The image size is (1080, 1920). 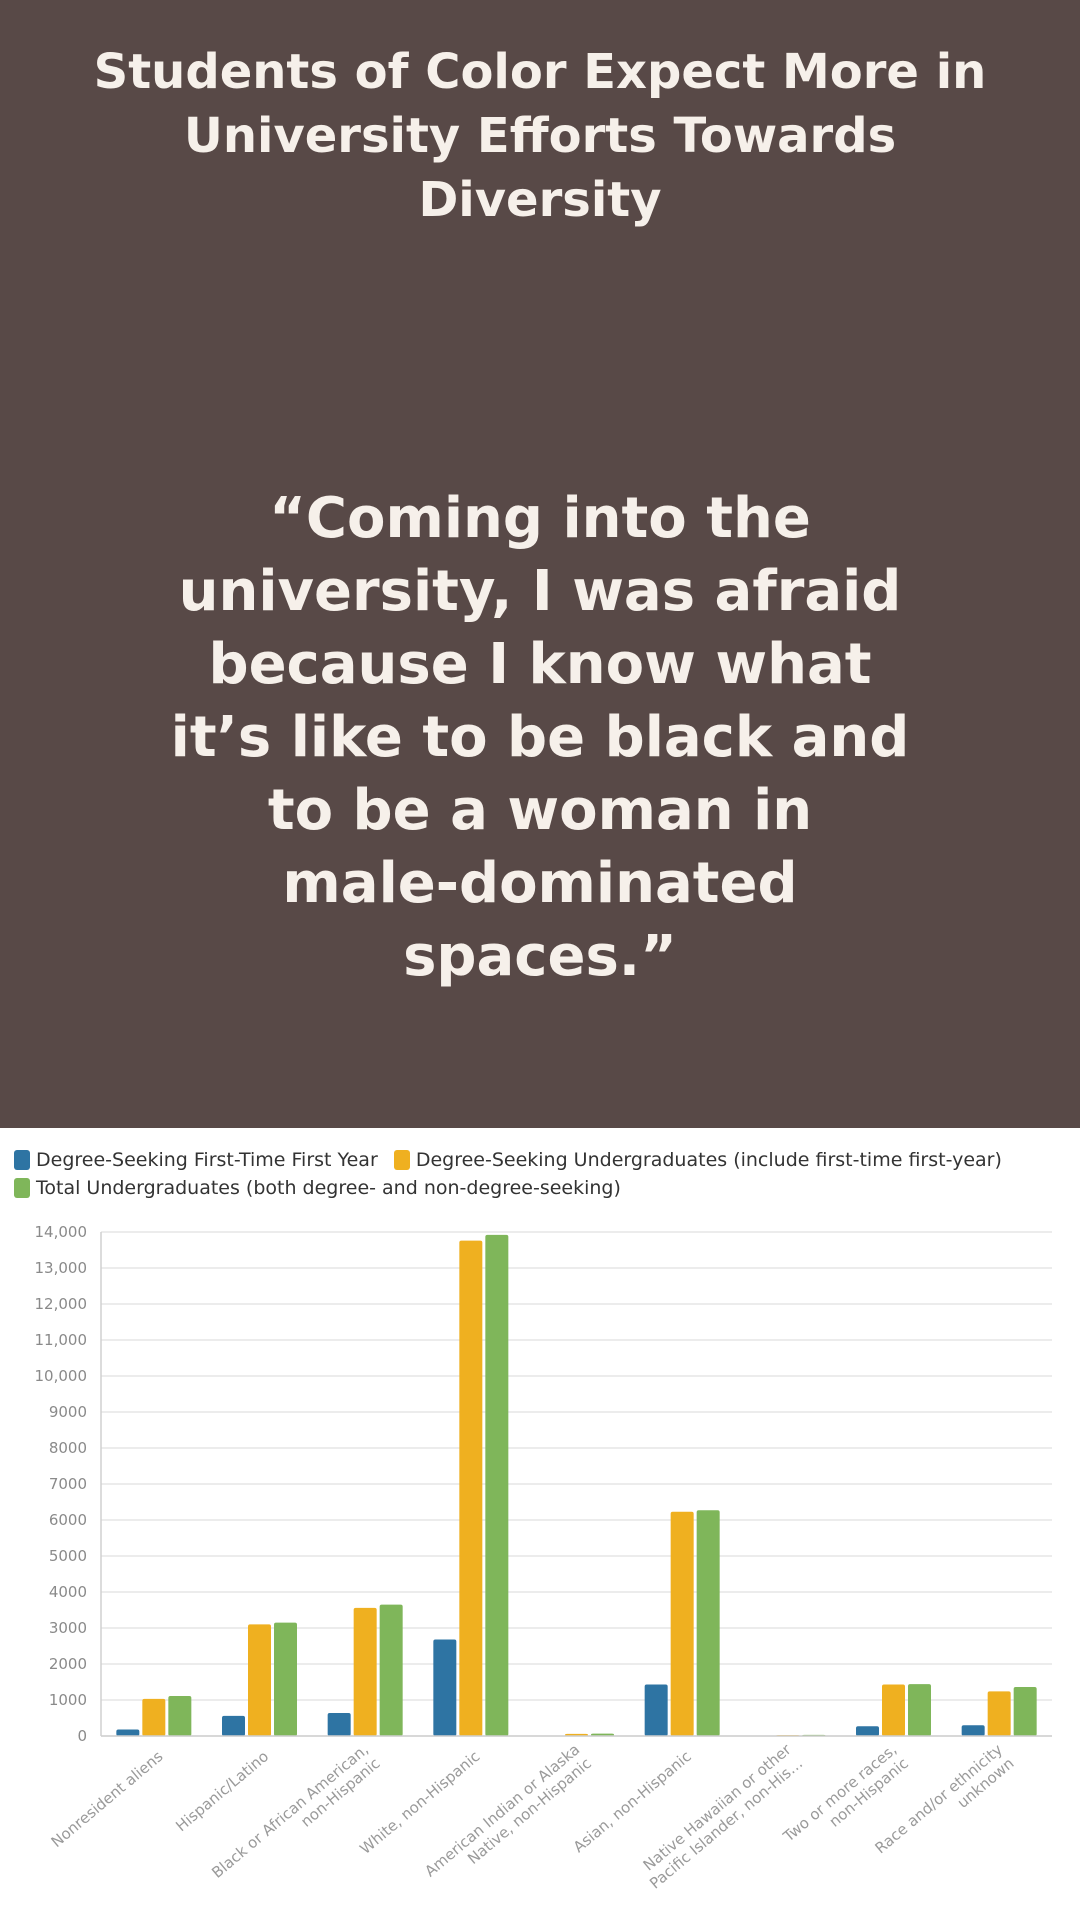 I want to click on x-tick-label: Black or African American,non-Hispanic, so click(x=295, y=1817).